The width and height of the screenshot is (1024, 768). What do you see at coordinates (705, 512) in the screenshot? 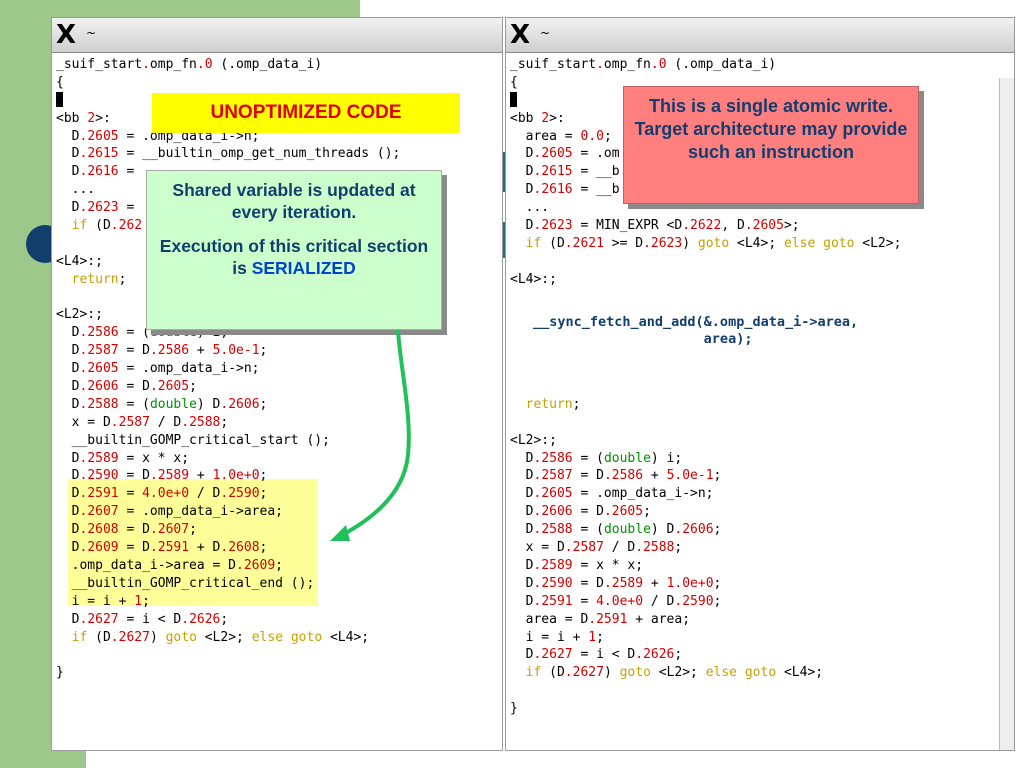
I see `code-line: D.2606 = D.2605;` at bounding box center [705, 512].